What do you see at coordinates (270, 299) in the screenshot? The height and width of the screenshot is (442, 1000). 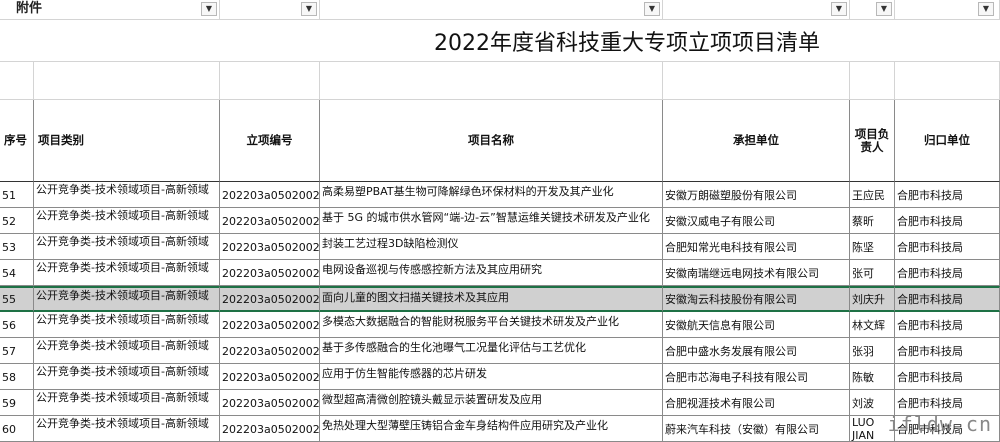 I see `cell-code: 202203a05020024` at bounding box center [270, 299].